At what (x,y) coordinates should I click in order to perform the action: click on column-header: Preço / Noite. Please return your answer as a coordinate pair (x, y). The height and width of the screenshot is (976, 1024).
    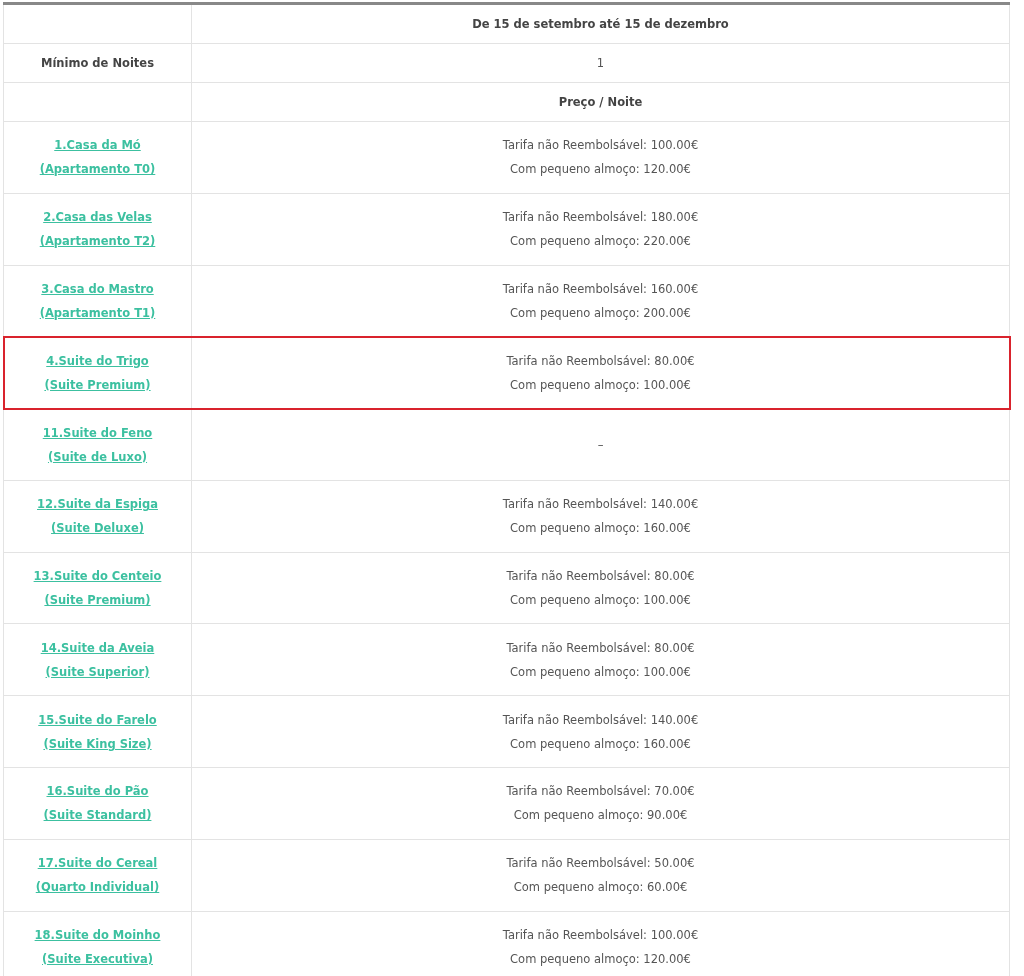
    Looking at the image, I should click on (600, 102).